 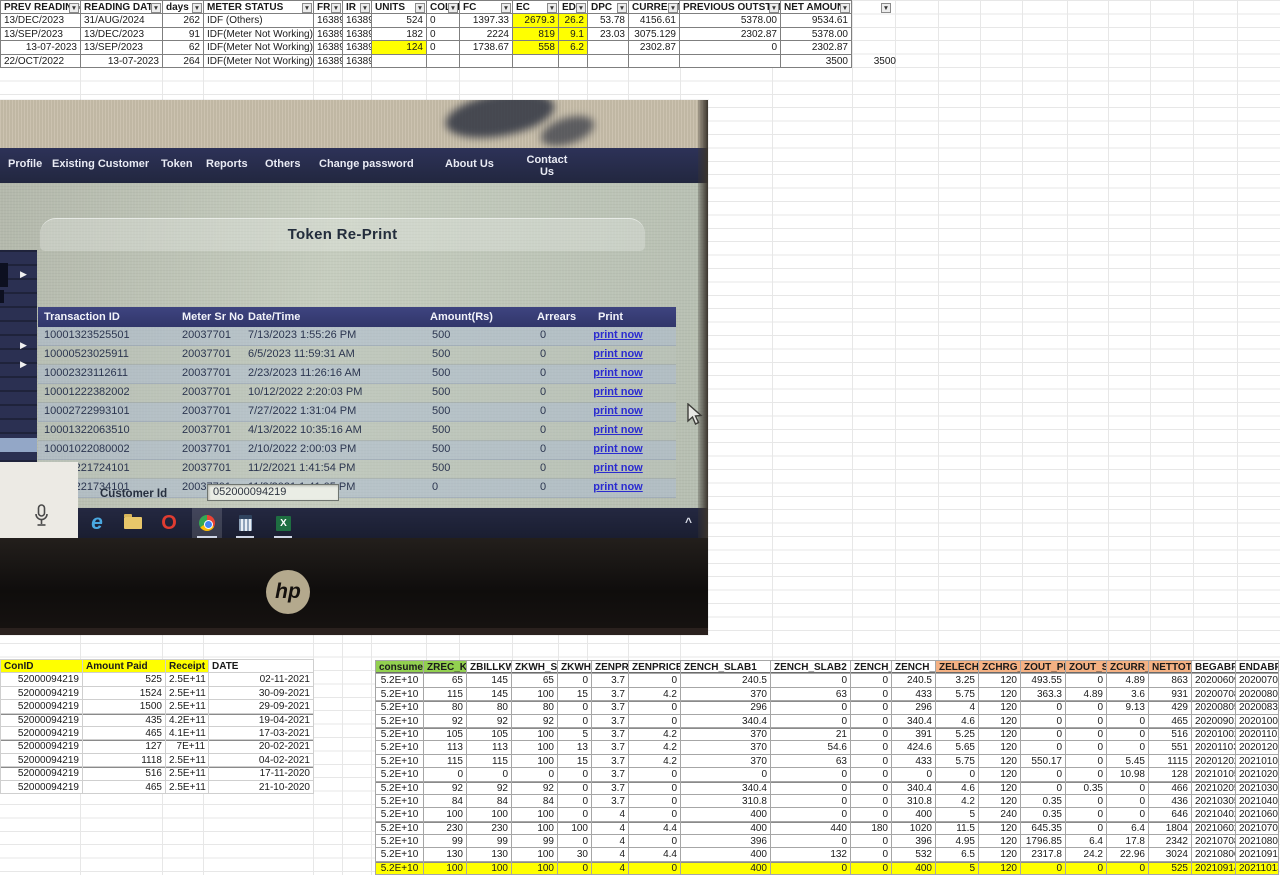 I want to click on sheet-cell: 5.25, so click(x=957, y=734).